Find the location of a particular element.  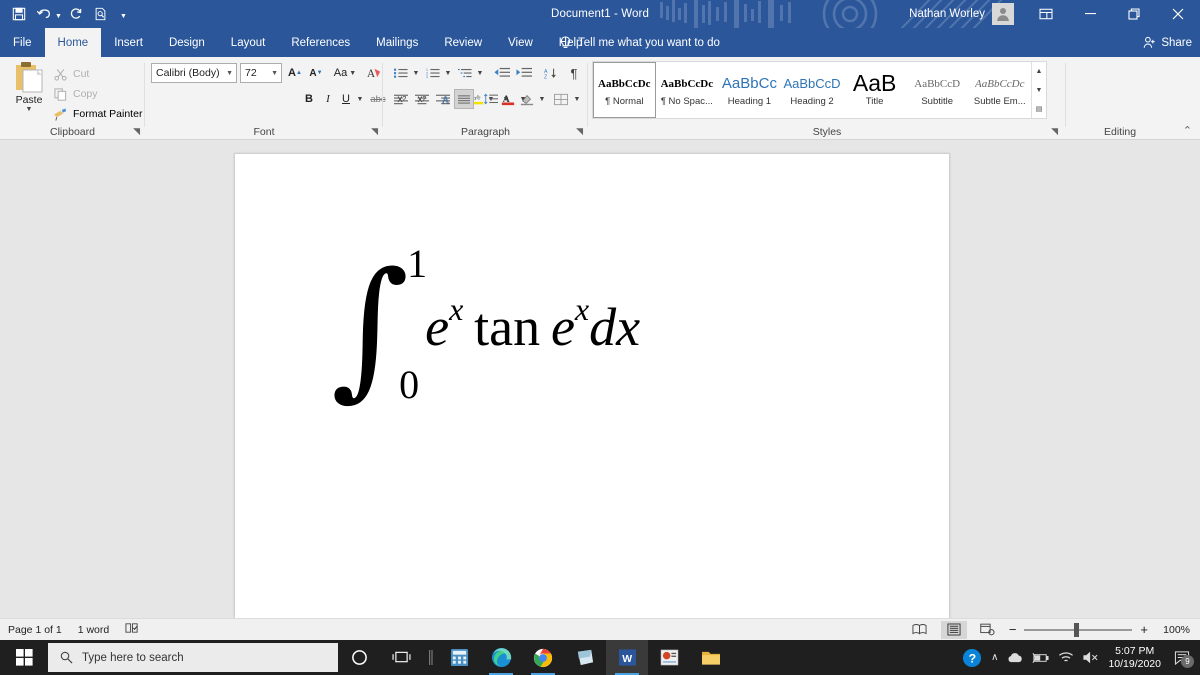

tab-insert: Insert is located at coordinates (128, 42).